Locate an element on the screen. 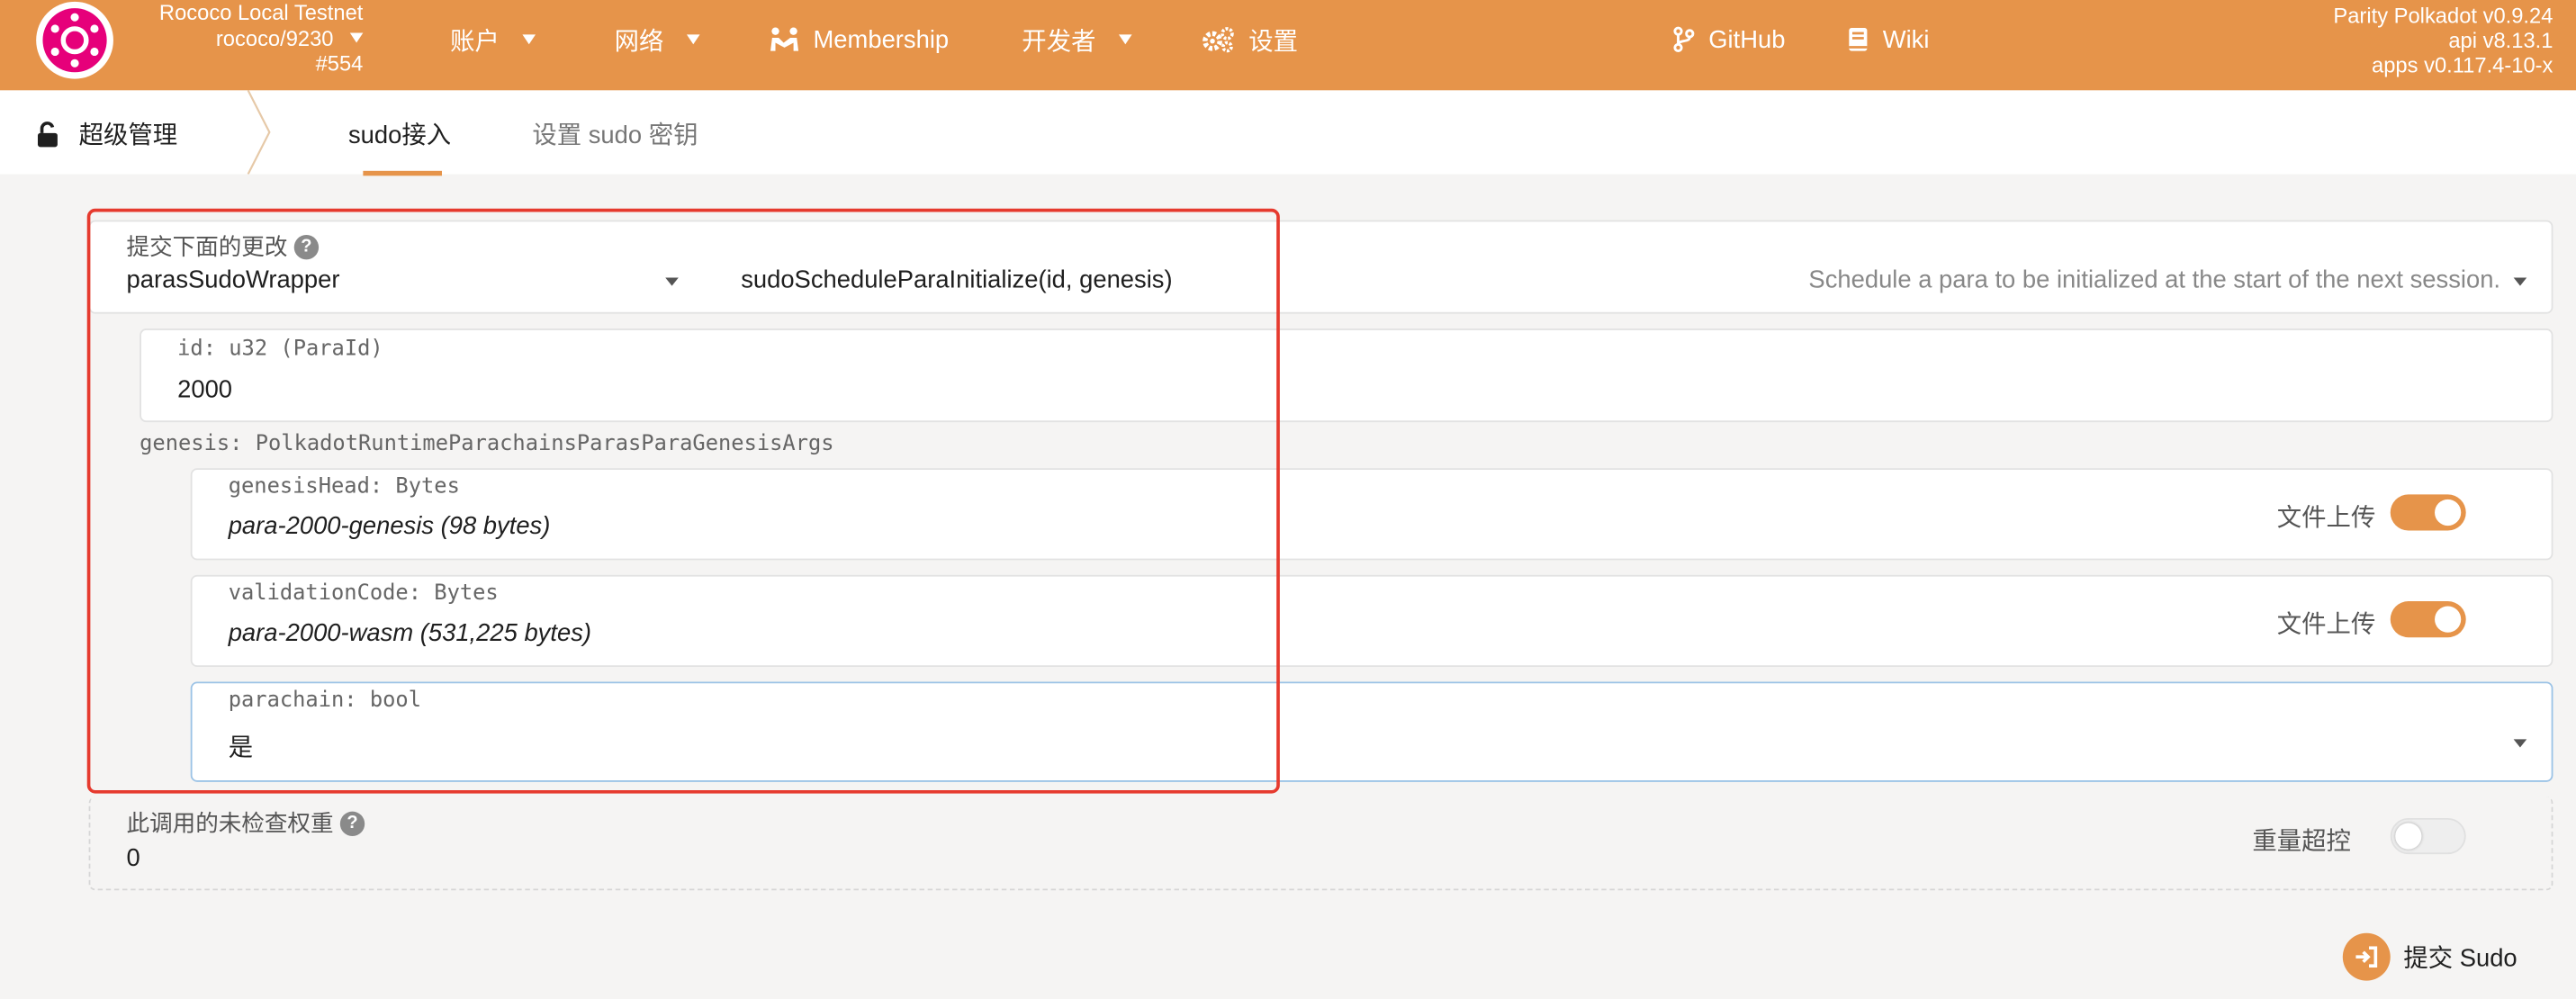  tab-set-sudo-key: 设置 sudo 密钥 is located at coordinates (615, 134).